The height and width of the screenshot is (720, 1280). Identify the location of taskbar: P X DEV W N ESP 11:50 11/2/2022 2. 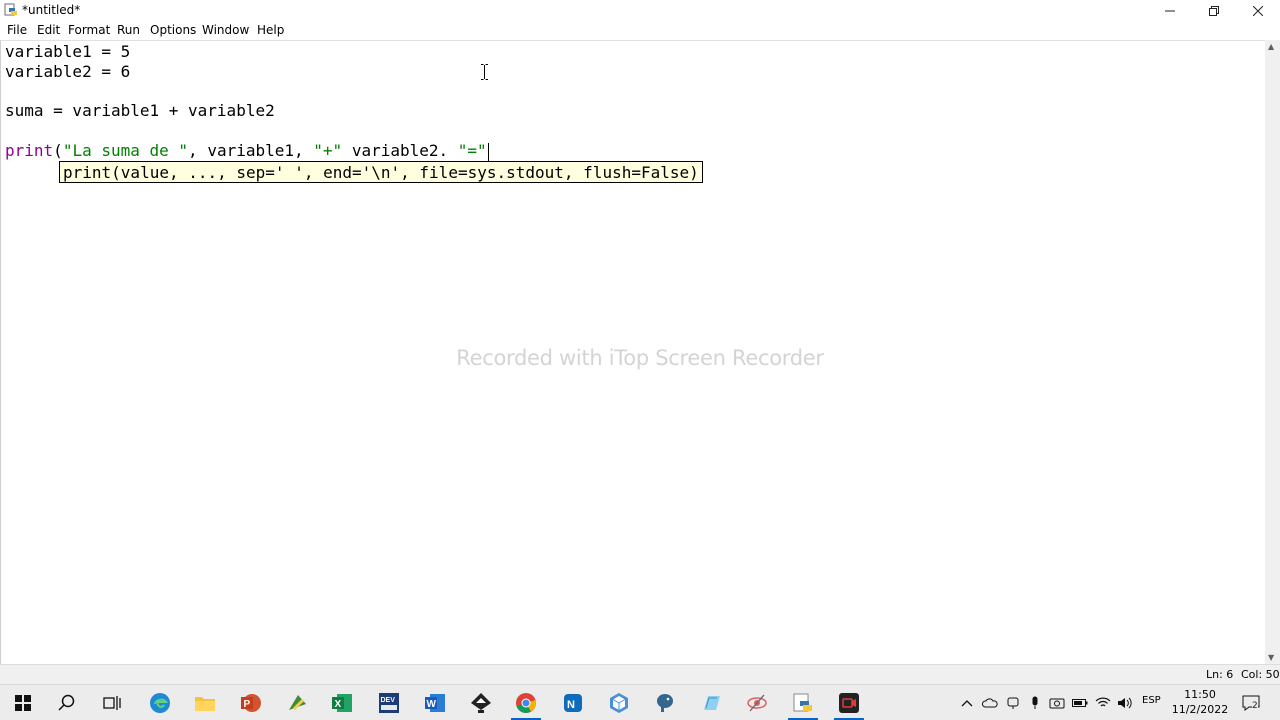
(640, 702).